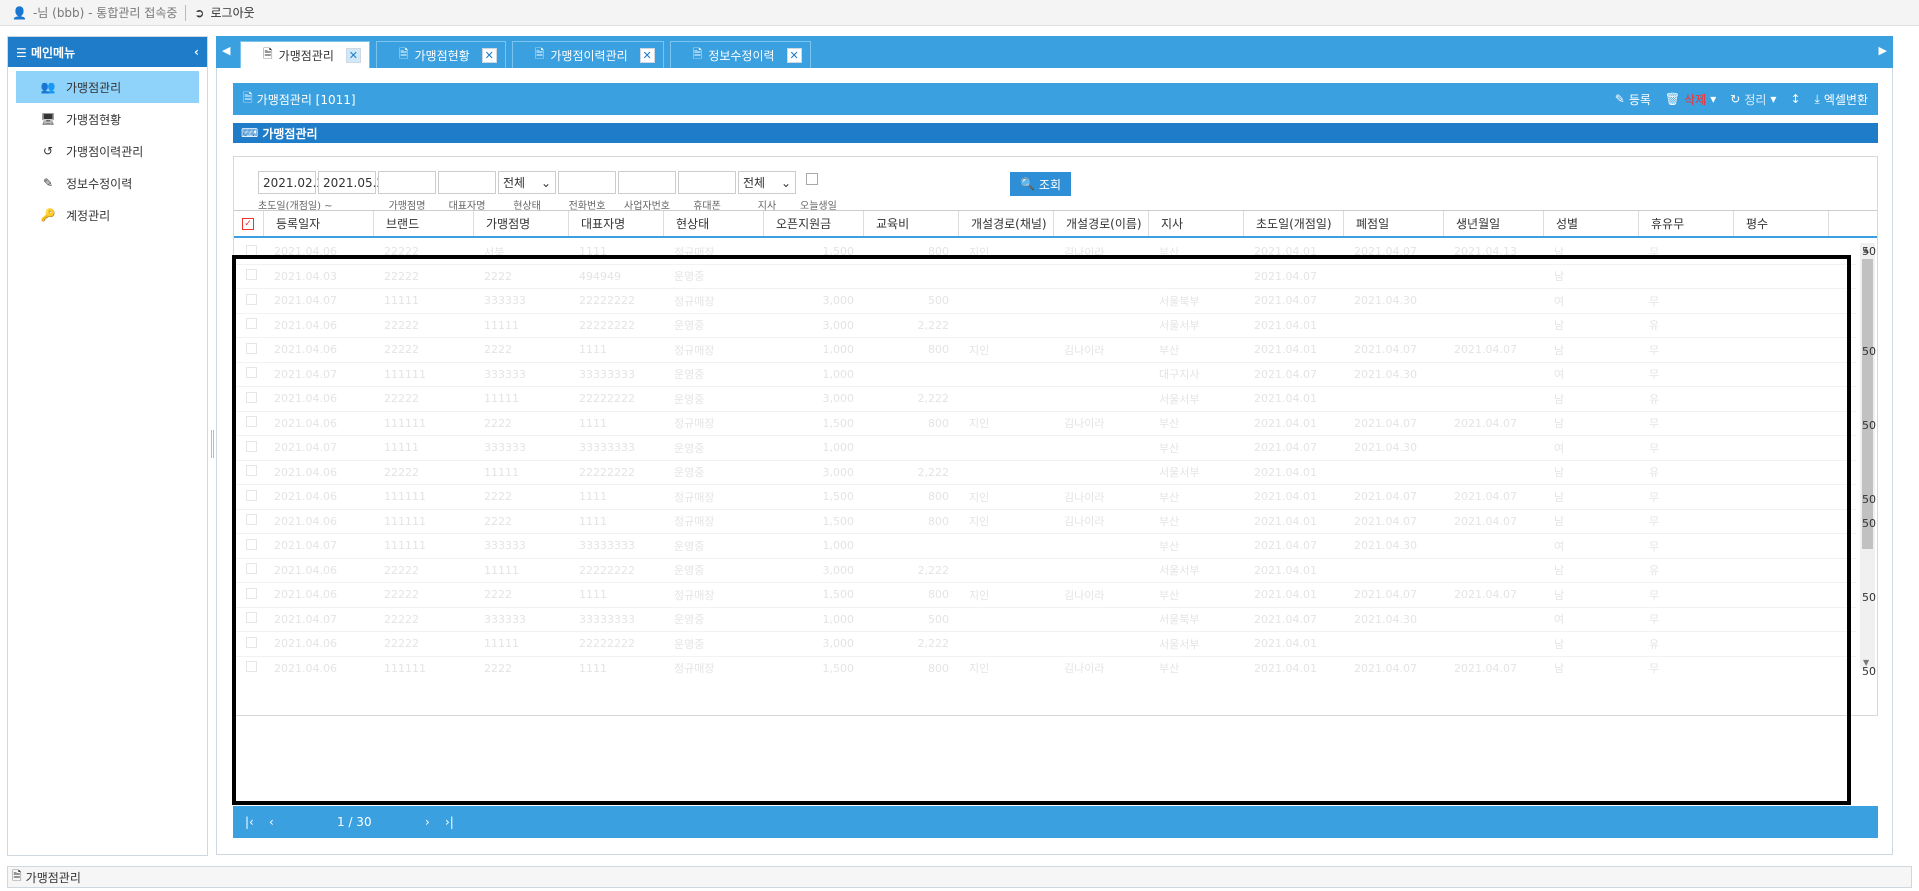 Image resolution: width=1919 pixels, height=891 pixels. Describe the element at coordinates (1633, 99) in the screenshot. I see `register-button: ✎ 등록` at that location.